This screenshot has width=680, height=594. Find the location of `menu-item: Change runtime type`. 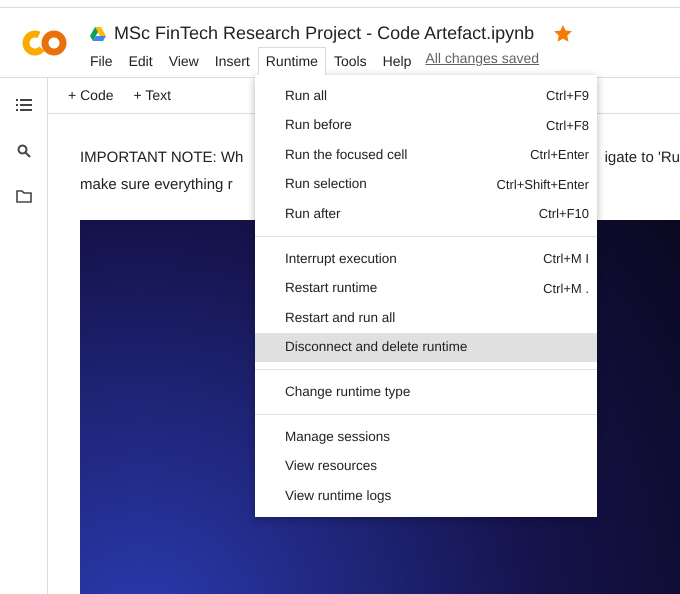

menu-item: Change runtime type is located at coordinates (426, 392).